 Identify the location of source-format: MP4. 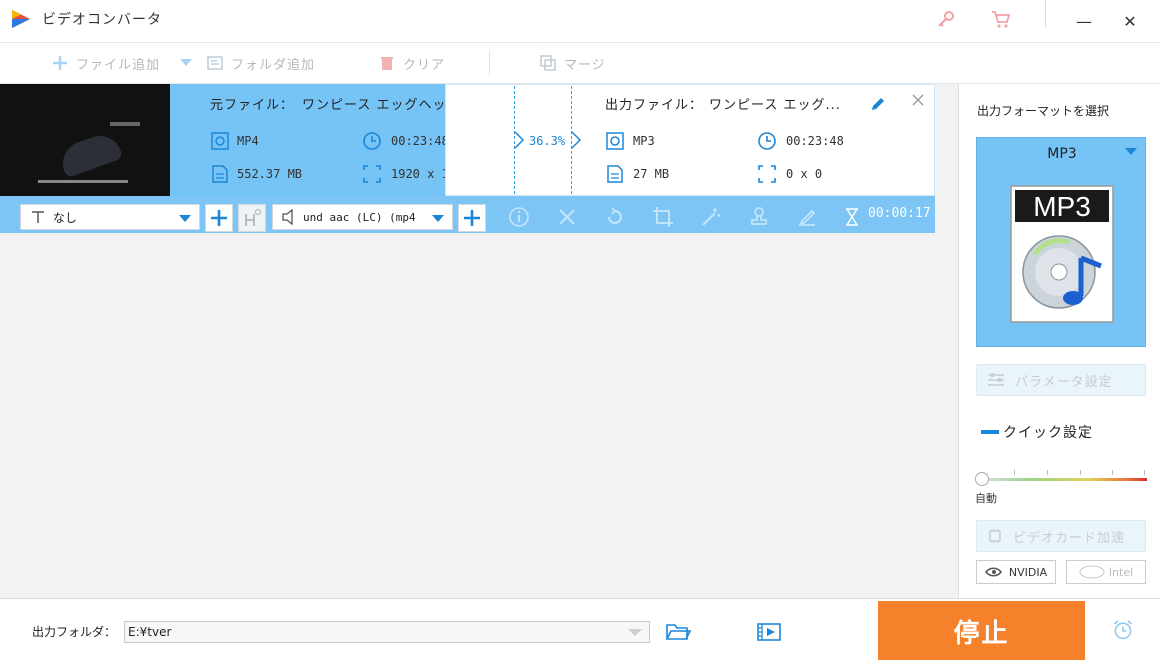
(248, 141).